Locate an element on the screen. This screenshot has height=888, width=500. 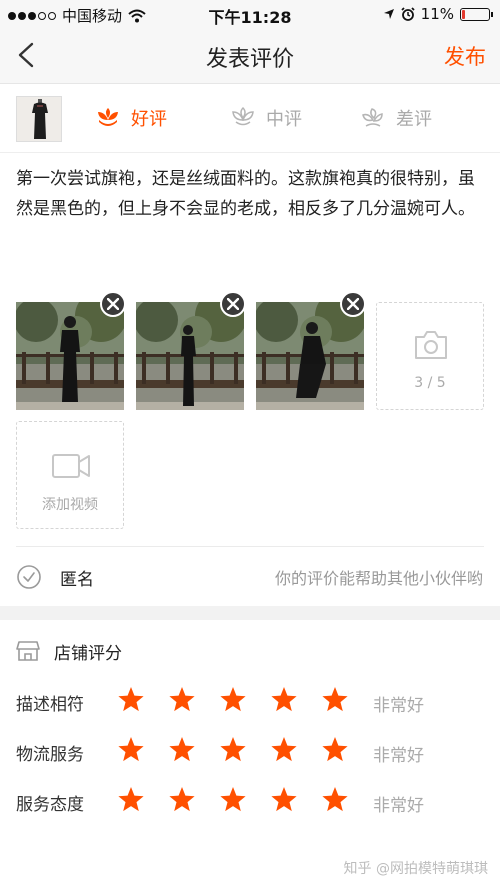
add-video-button: 添加视频 is located at coordinates (70, 475).